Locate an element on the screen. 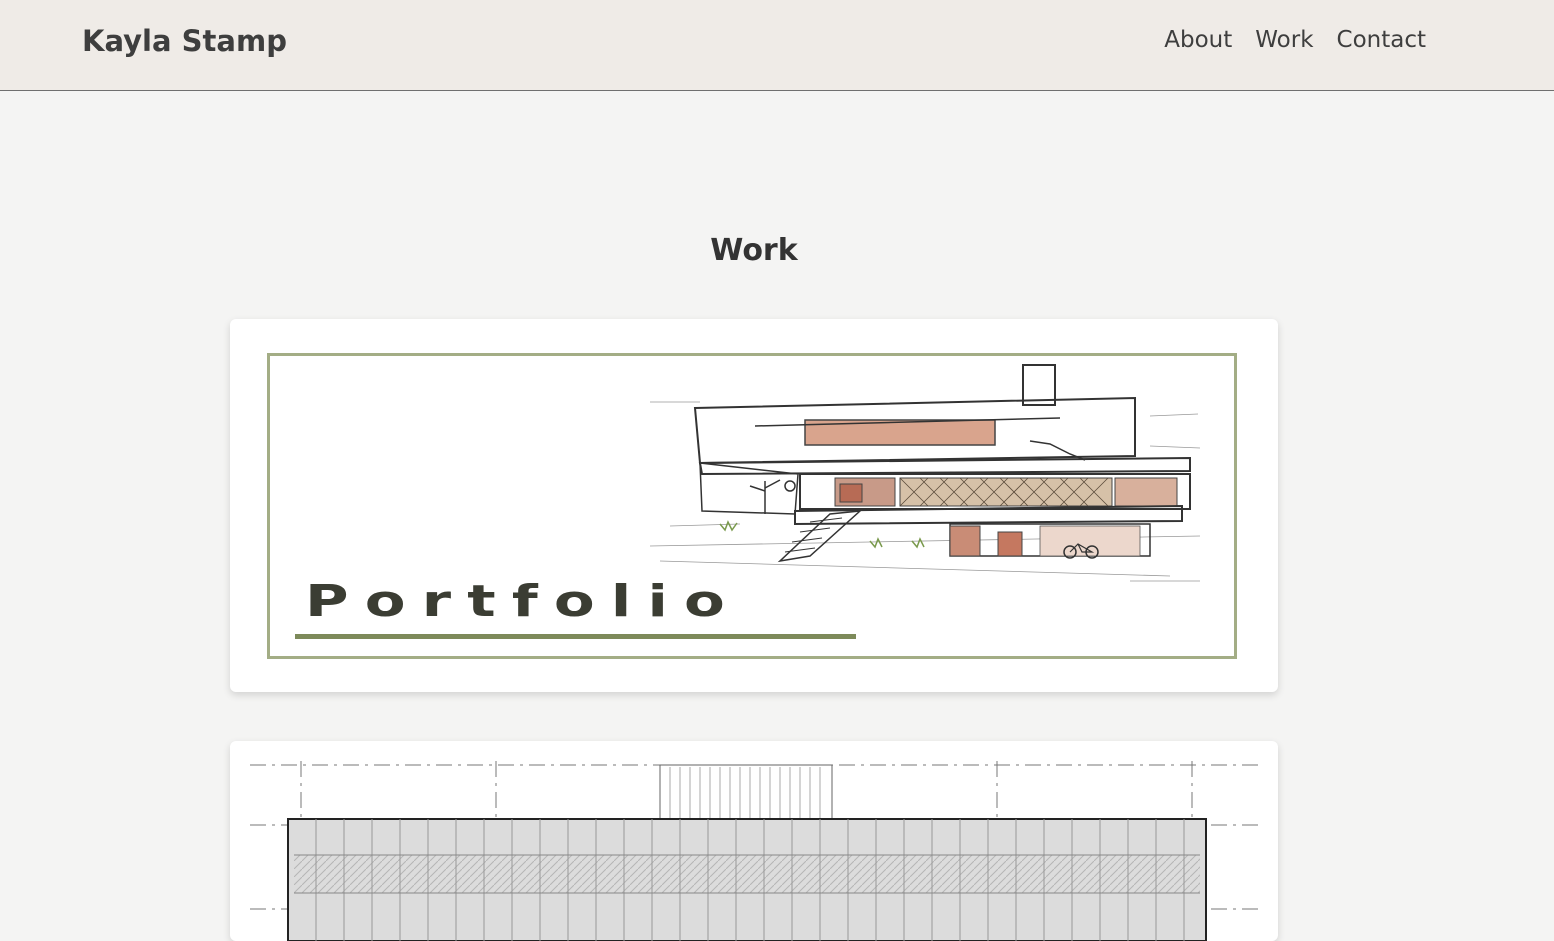 The image size is (1554, 941). portfolio-underline is located at coordinates (575, 636).